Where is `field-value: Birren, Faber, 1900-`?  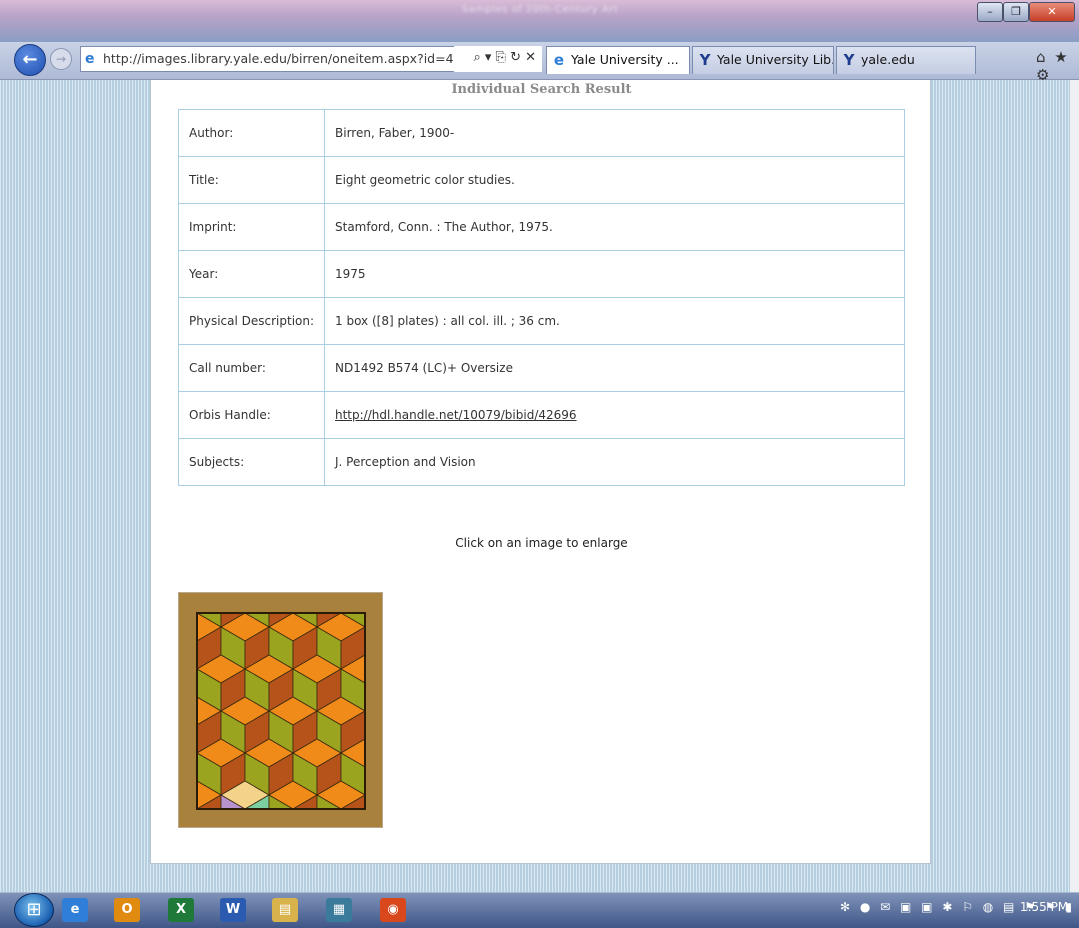
field-value: Birren, Faber, 1900- is located at coordinates (614, 133).